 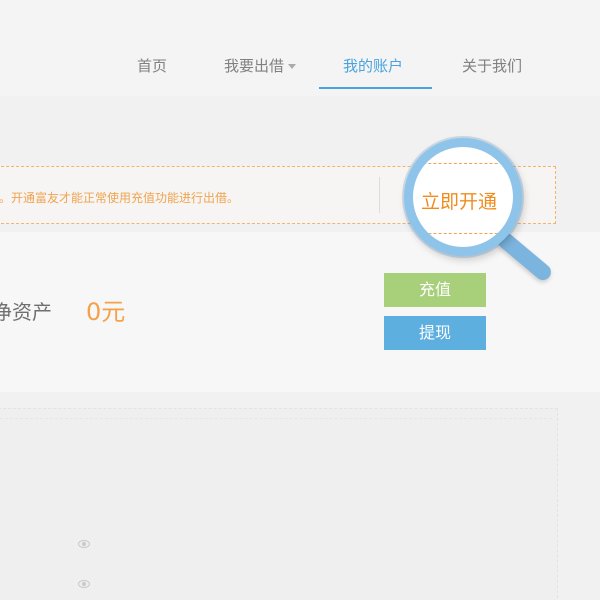 I want to click on nav-about: 关于我们, so click(x=492, y=65).